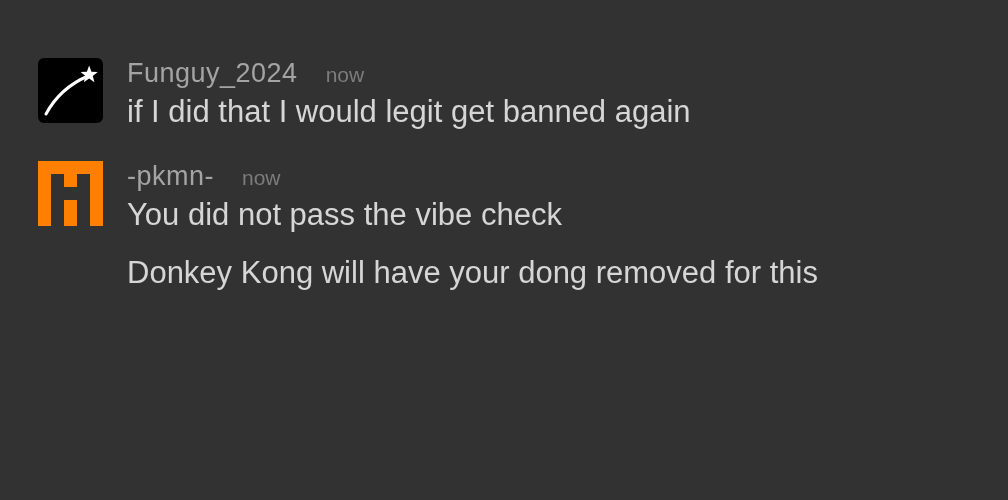 This screenshot has height=500, width=1008. I want to click on message-text: Donkey Kong will have your dong removed for this, so click(472, 273).